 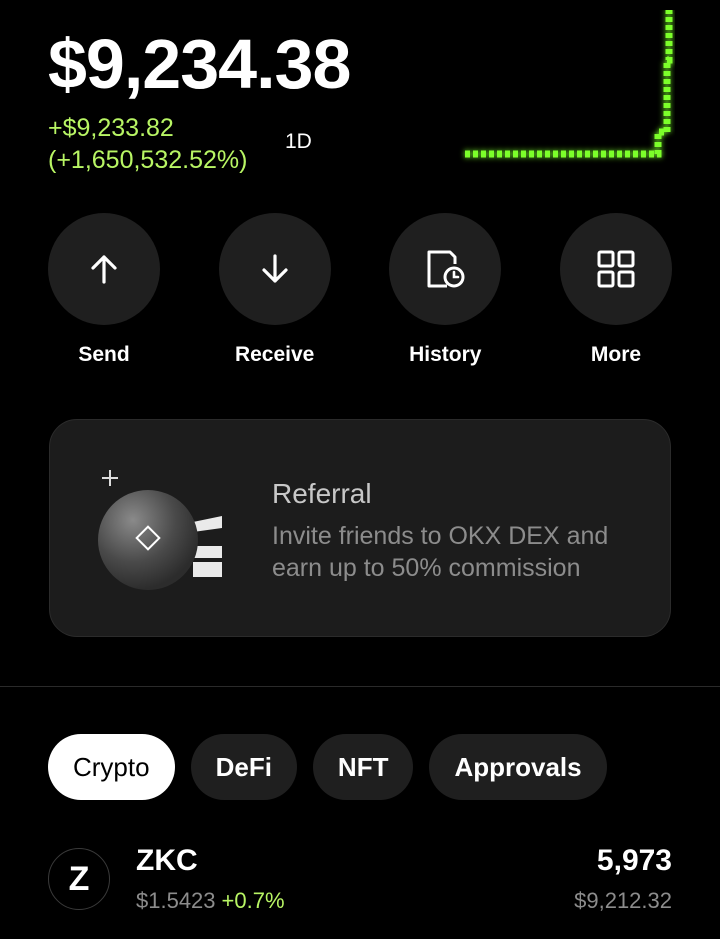 I want to click on change-percent: (+1,650,532.52%), so click(x=148, y=160).